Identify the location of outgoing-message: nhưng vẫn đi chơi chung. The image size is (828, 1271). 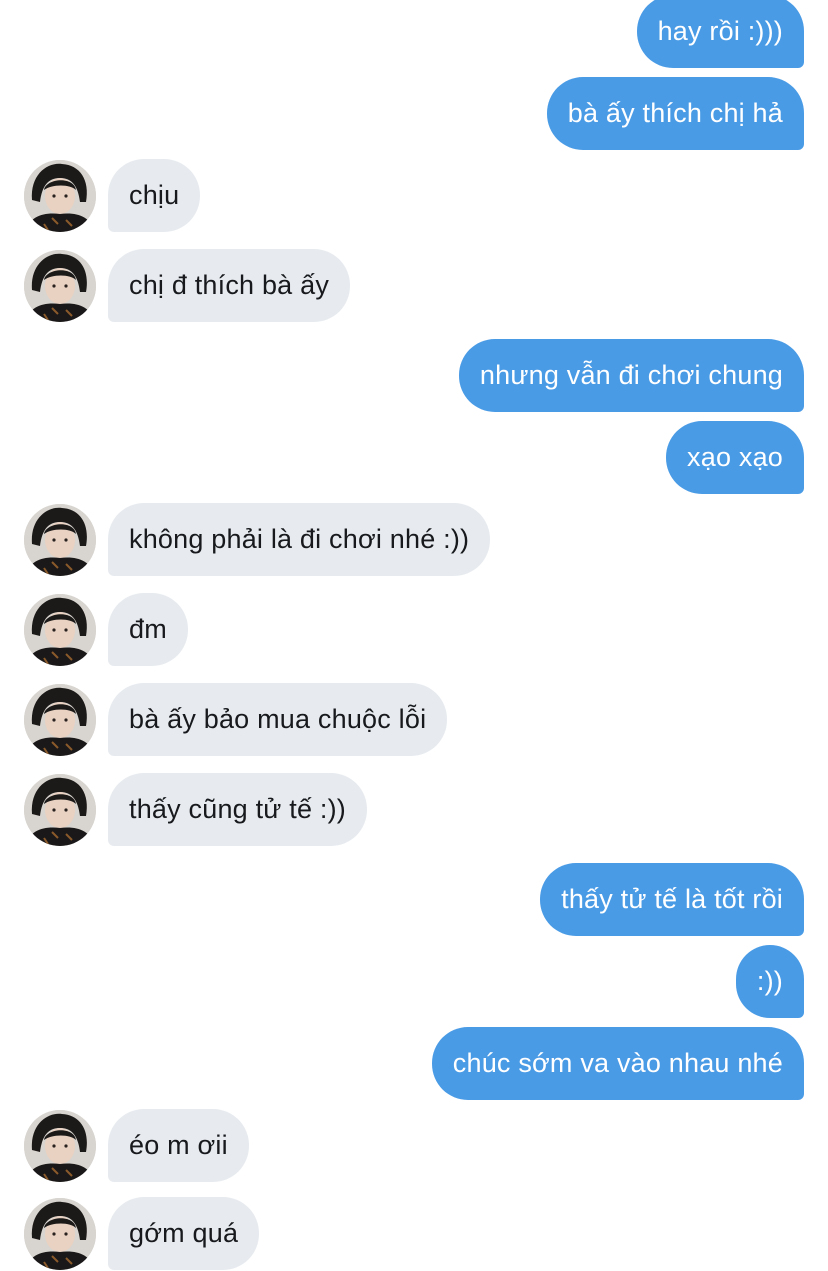
(631, 375).